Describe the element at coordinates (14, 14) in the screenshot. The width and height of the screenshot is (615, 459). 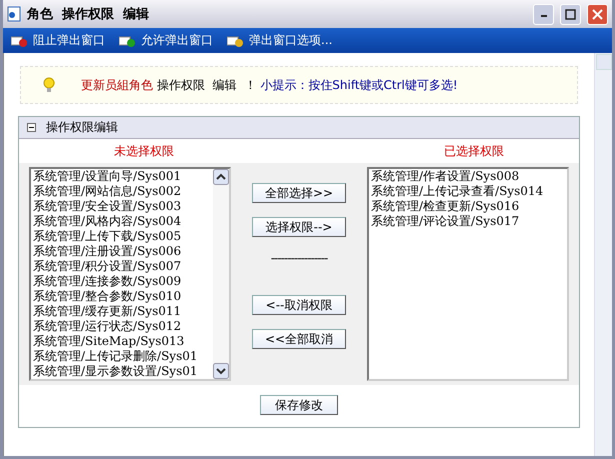
I see `window-icon` at that location.